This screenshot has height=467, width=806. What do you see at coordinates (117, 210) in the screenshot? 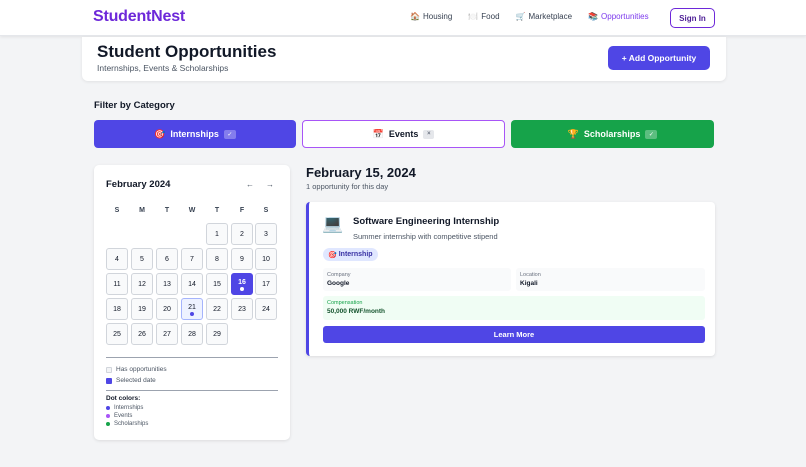
I see `weekday-header: S` at bounding box center [117, 210].